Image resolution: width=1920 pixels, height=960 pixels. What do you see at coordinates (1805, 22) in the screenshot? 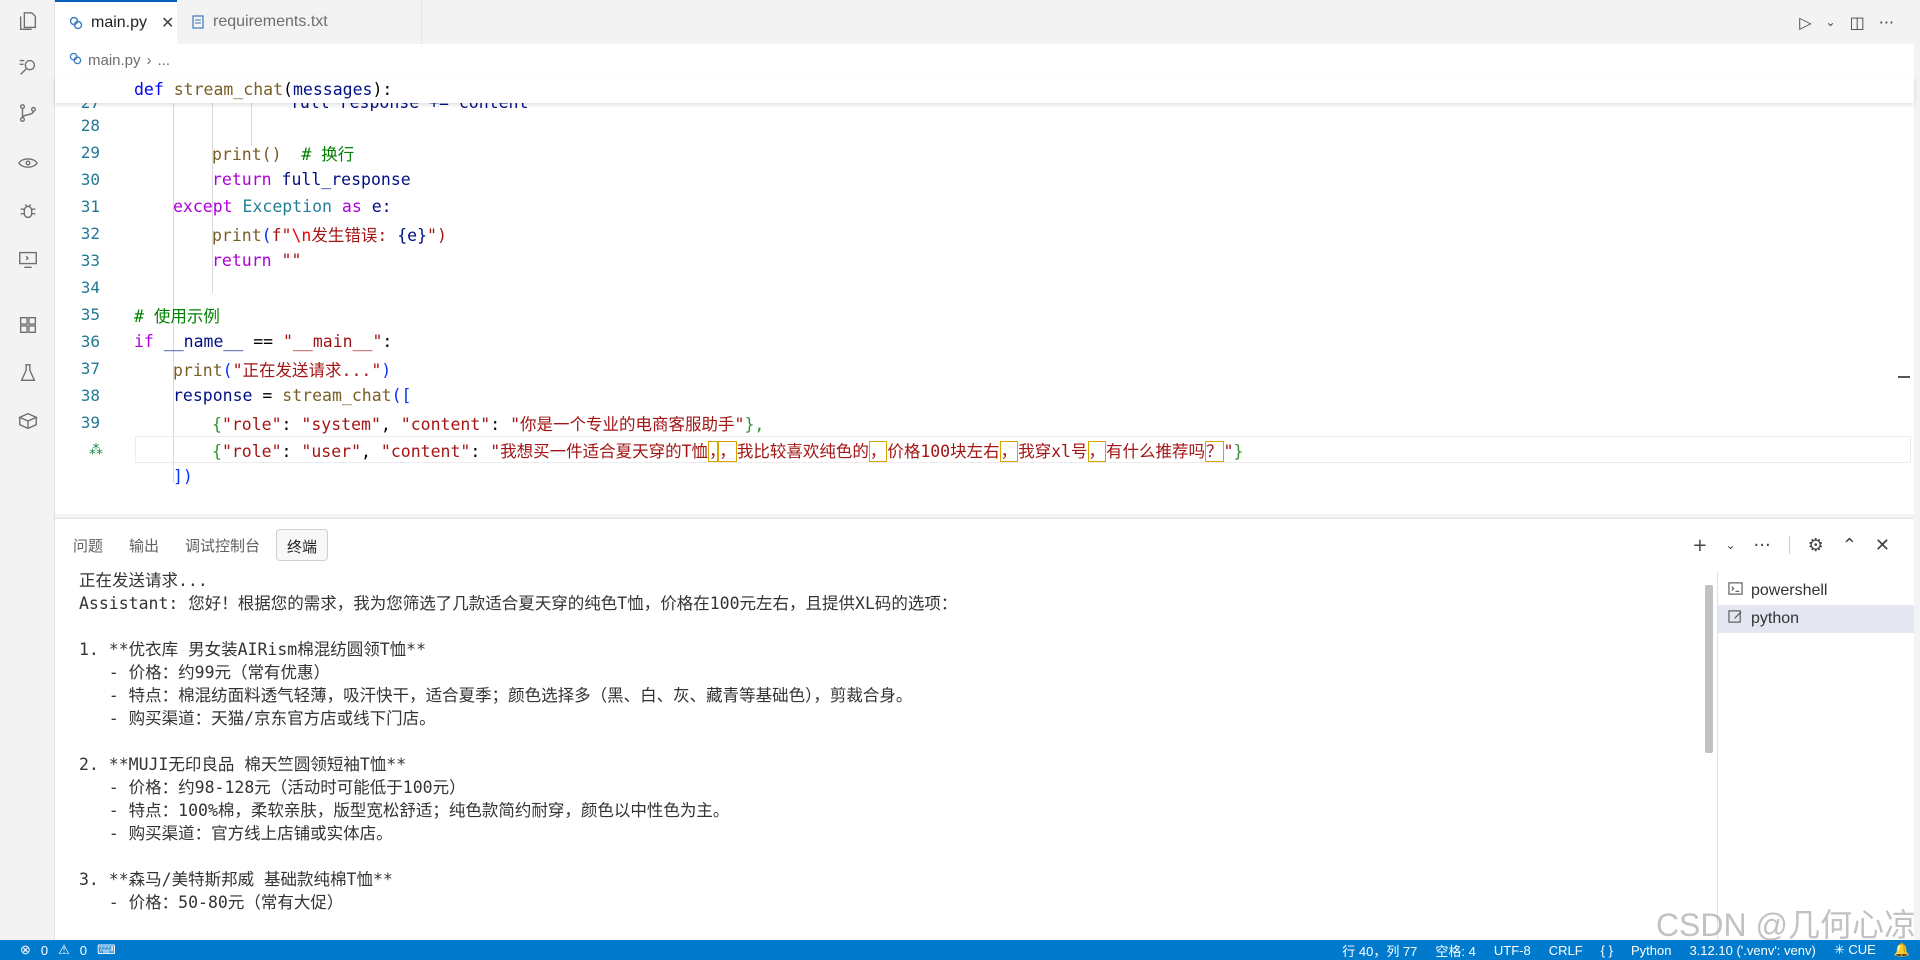
I see `run-play-icon: ▷` at bounding box center [1805, 22].